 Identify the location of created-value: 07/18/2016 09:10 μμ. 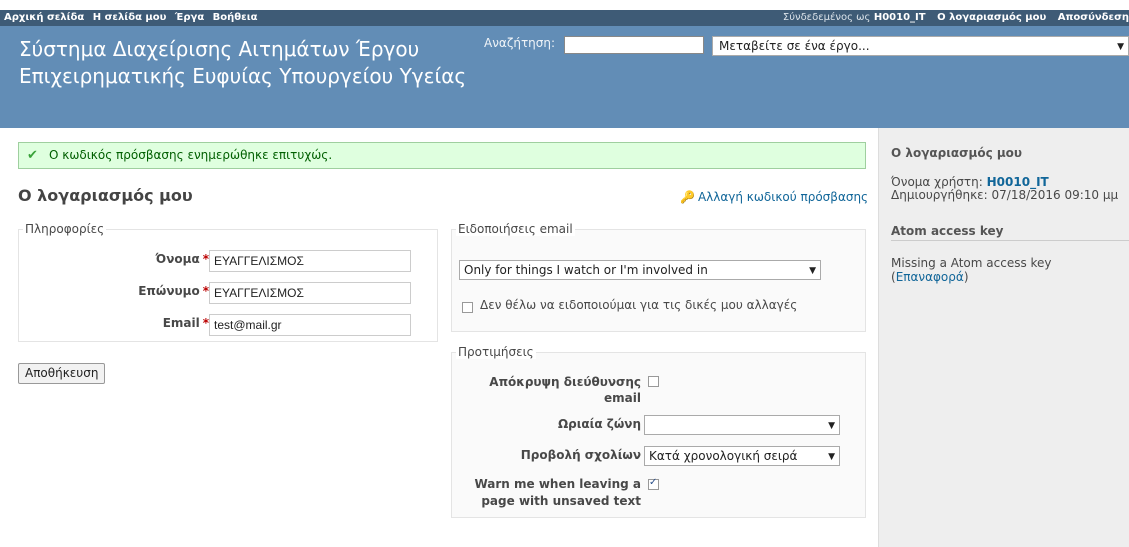
(1055, 195).